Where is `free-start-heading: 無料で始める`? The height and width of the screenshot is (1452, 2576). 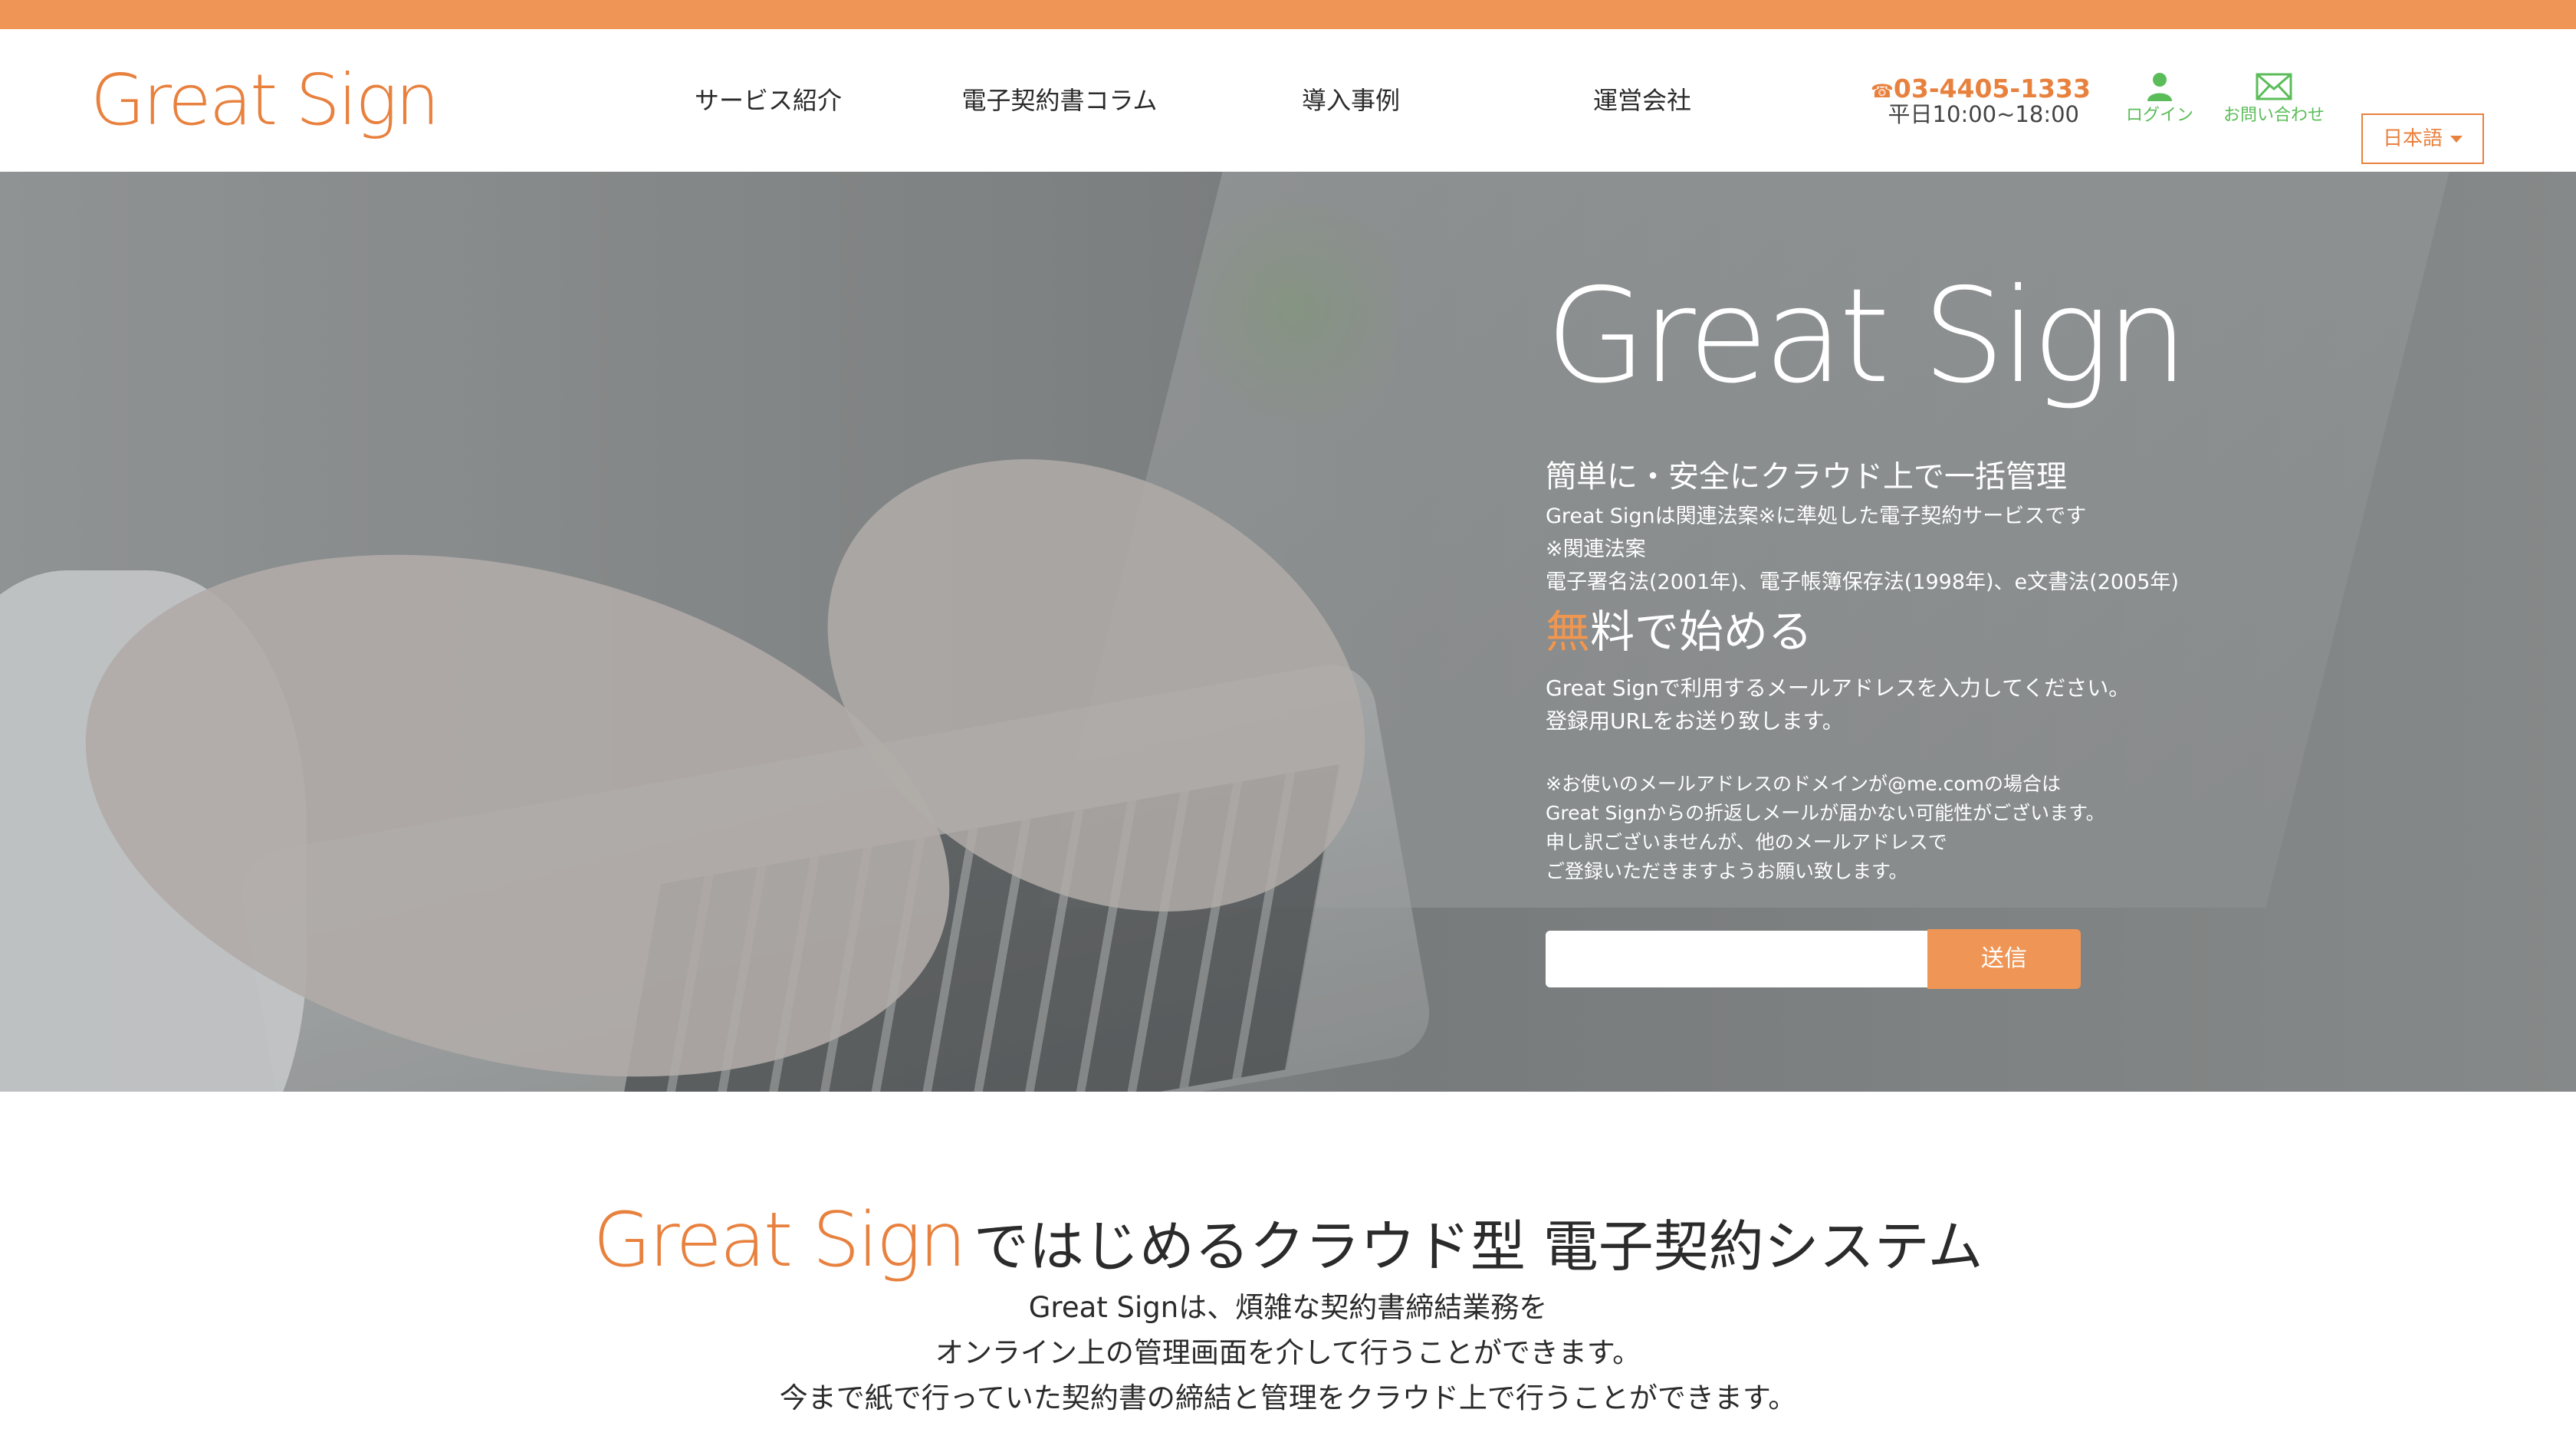 free-start-heading: 無料で始める is located at coordinates (1679, 632).